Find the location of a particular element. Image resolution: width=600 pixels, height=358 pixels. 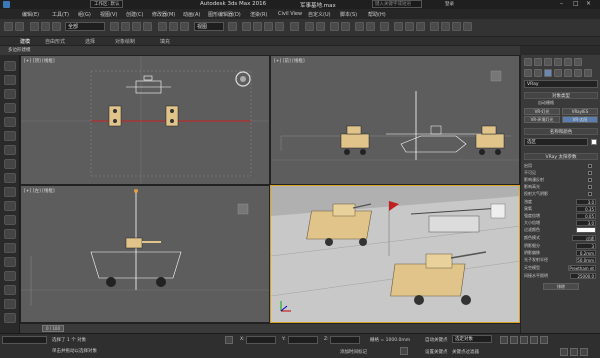

exclude-button: 排除 is located at coordinates (561, 286).